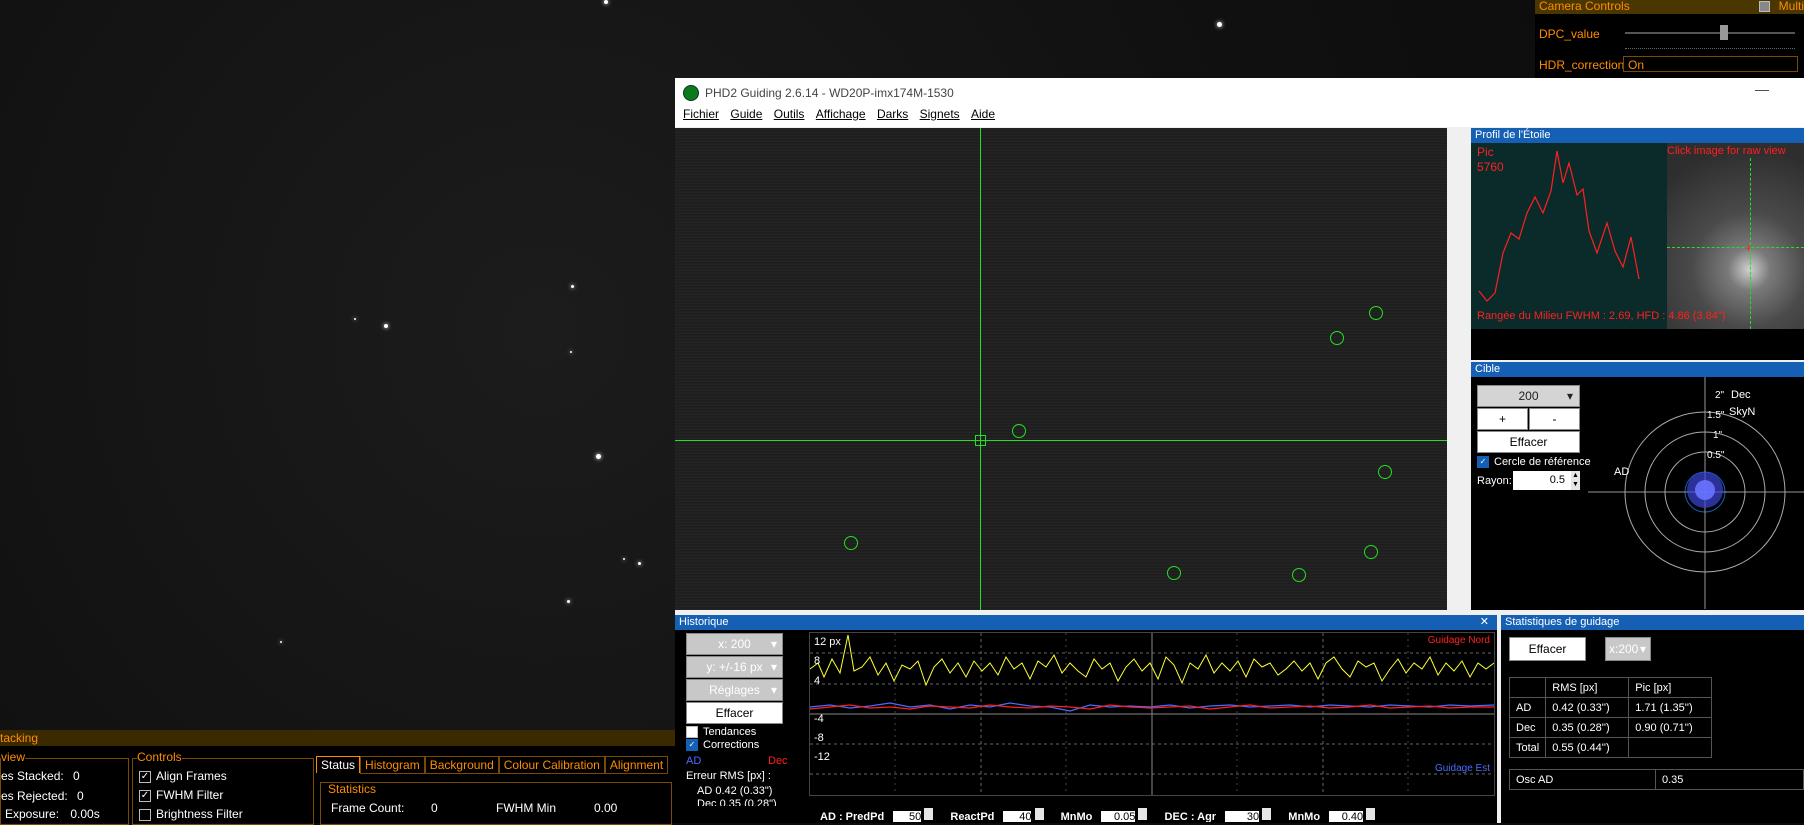  Describe the element at coordinates (1190, 816) in the screenshot. I see `dec-agr-label: DEC : Agr` at that location.